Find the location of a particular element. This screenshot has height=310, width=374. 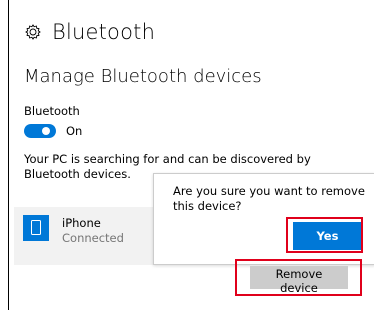

device-status: Connected is located at coordinates (93, 238).